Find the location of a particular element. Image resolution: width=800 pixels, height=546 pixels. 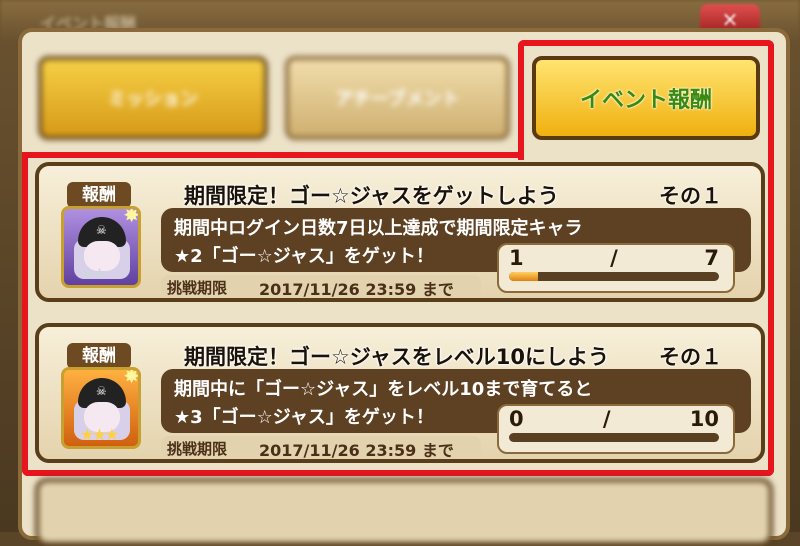

progress-text: 0 / 10 is located at coordinates (614, 419).